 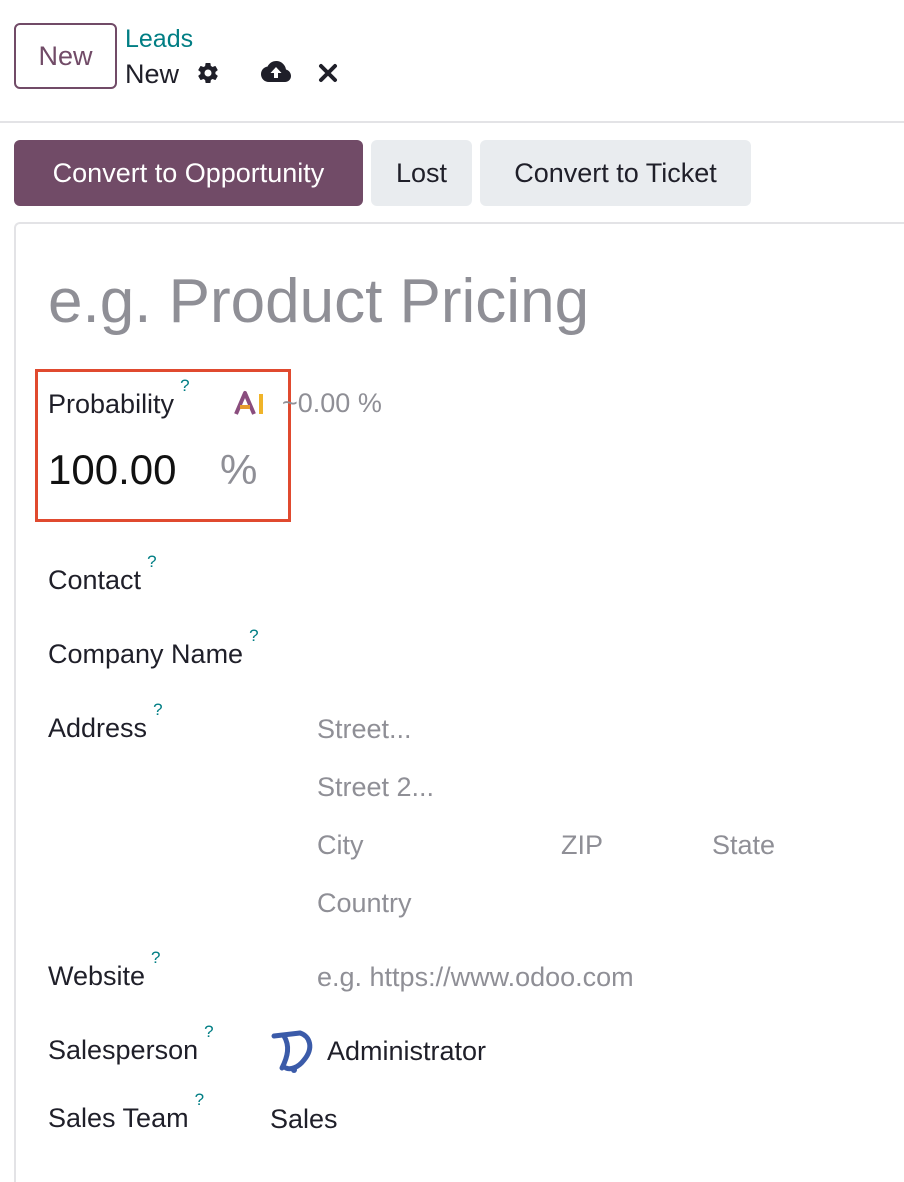 I want to click on country-input: Country, so click(x=364, y=903).